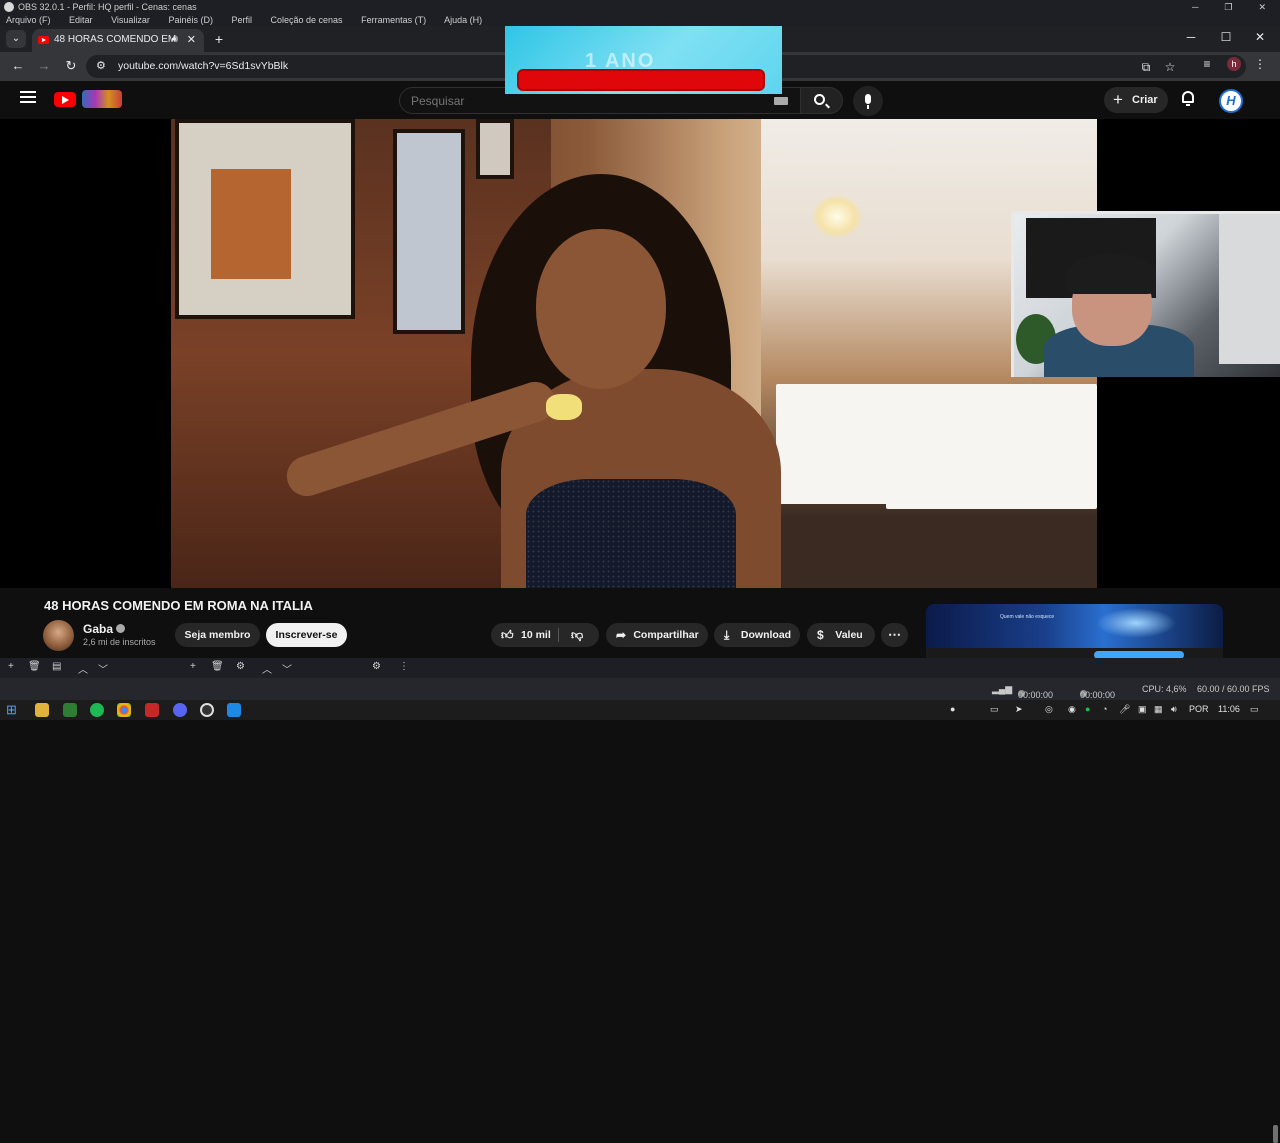 The width and height of the screenshot is (1280, 1143). What do you see at coordinates (536, 635) in the screenshot?
I see `like-count: 10 mil` at bounding box center [536, 635].